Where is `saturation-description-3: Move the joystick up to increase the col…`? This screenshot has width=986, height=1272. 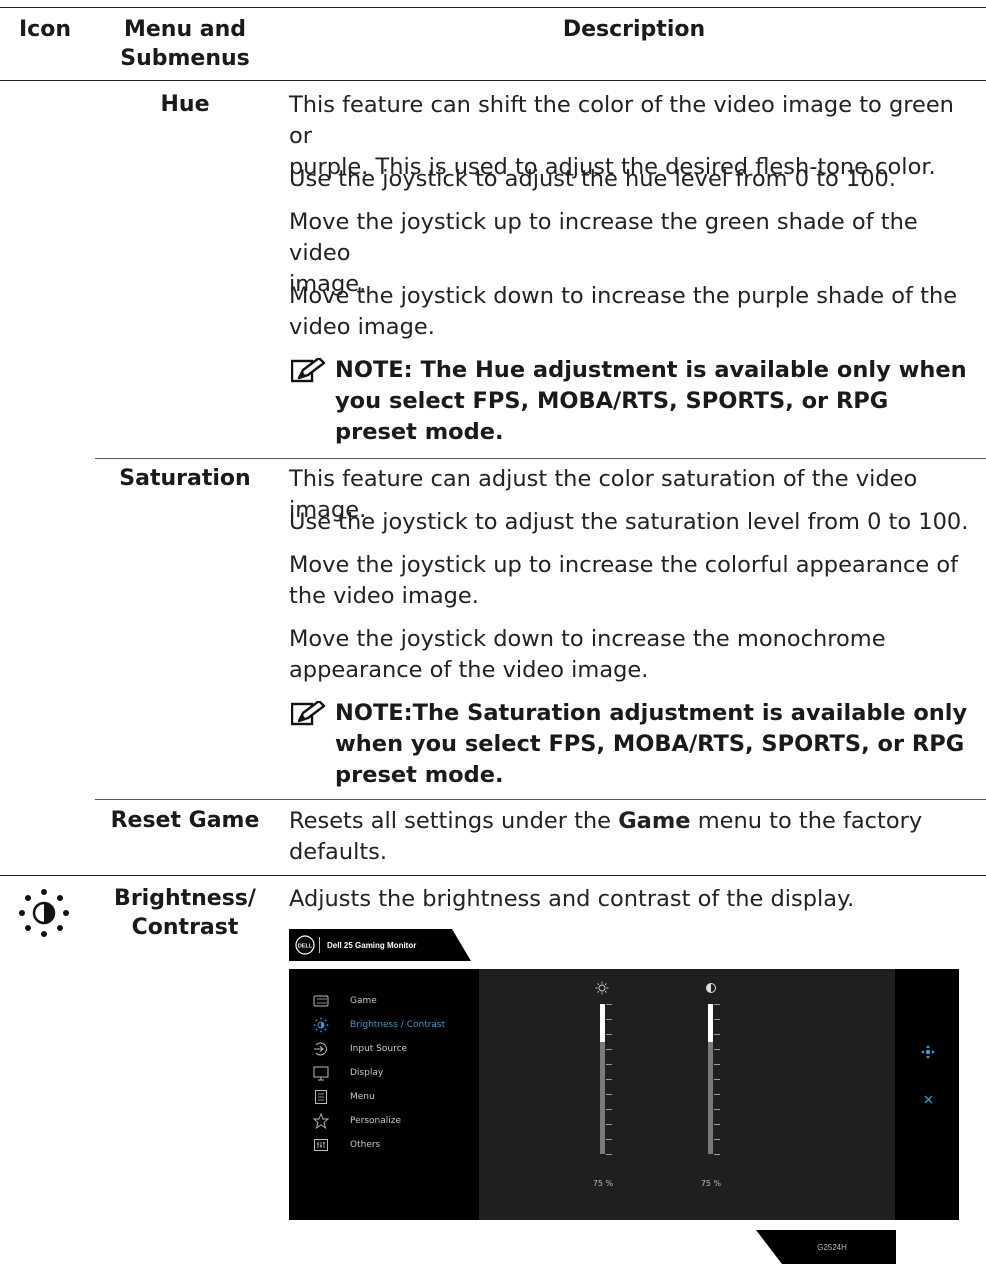 saturation-description-3: Move the joystick up to increase the col… is located at coordinates (634, 581).